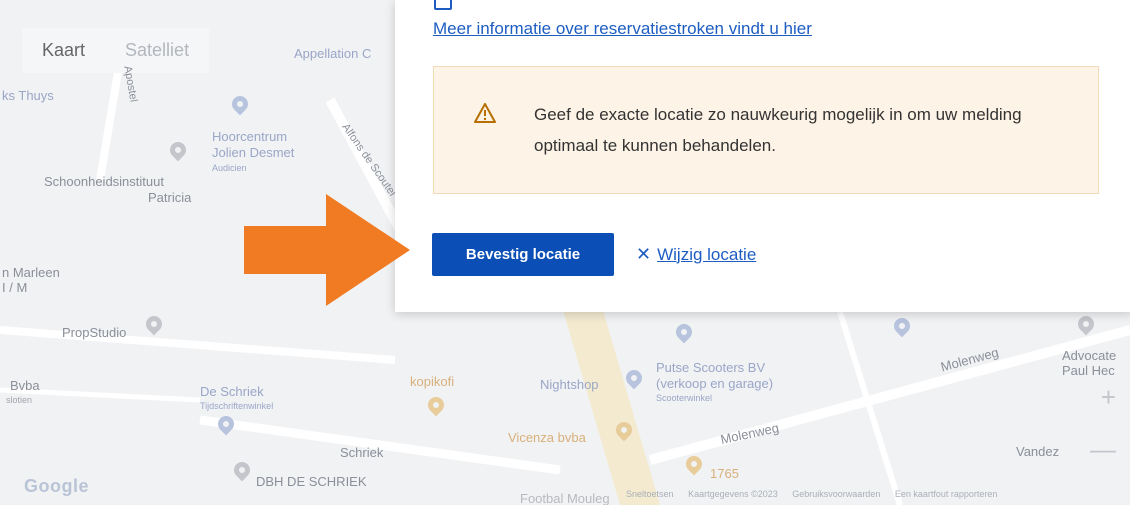 Image resolution: width=1130 pixels, height=505 pixels. What do you see at coordinates (432, 381) in the screenshot?
I see `map-label: kopikofi` at bounding box center [432, 381].